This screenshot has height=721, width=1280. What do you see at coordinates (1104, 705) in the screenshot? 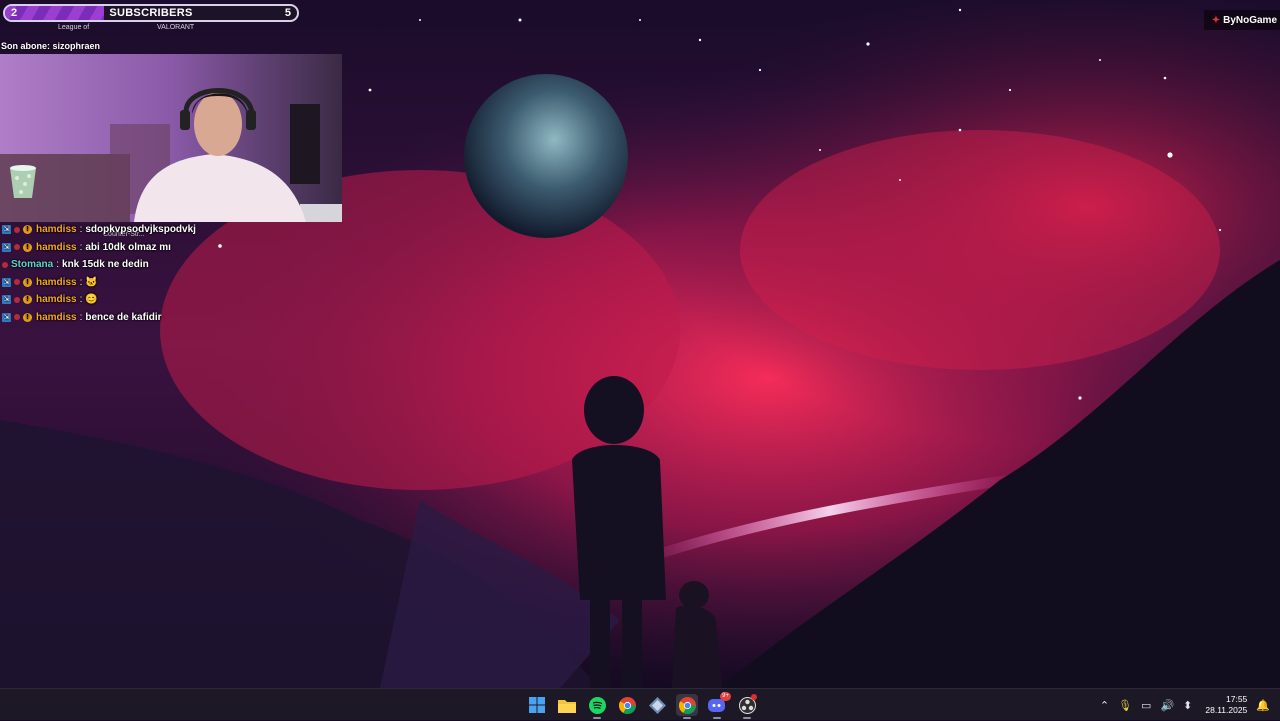
I see `chevron-up-icon: ⌃` at bounding box center [1104, 705].